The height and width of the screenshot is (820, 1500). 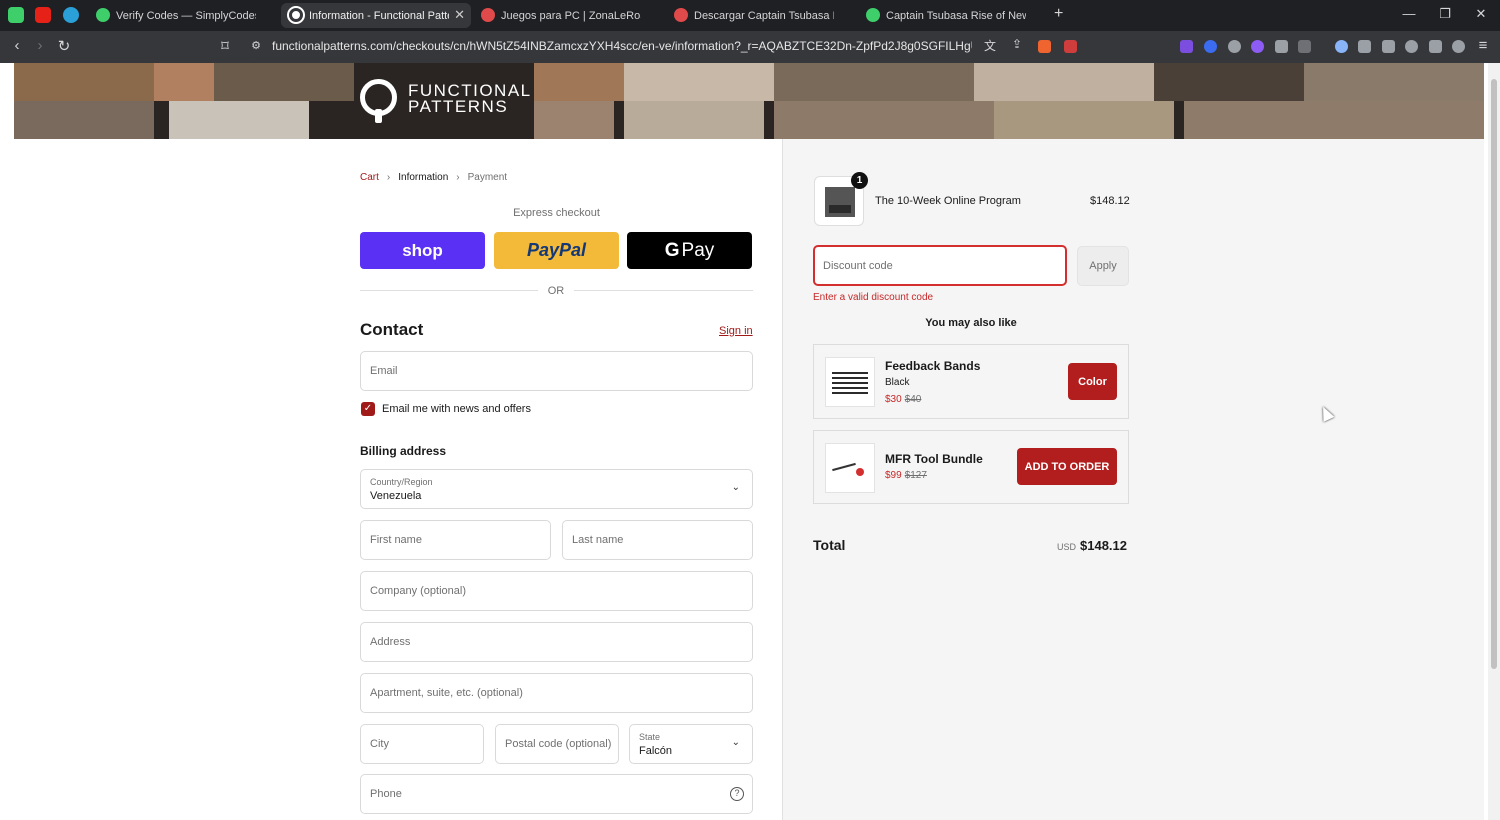 What do you see at coordinates (650, 737) in the screenshot?
I see `state-label: State` at bounding box center [650, 737].